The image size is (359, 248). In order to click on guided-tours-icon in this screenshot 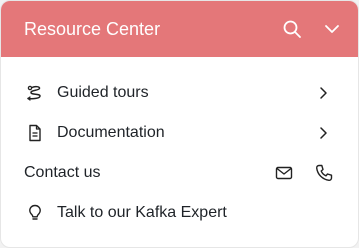, I will do `click(35, 93)`.